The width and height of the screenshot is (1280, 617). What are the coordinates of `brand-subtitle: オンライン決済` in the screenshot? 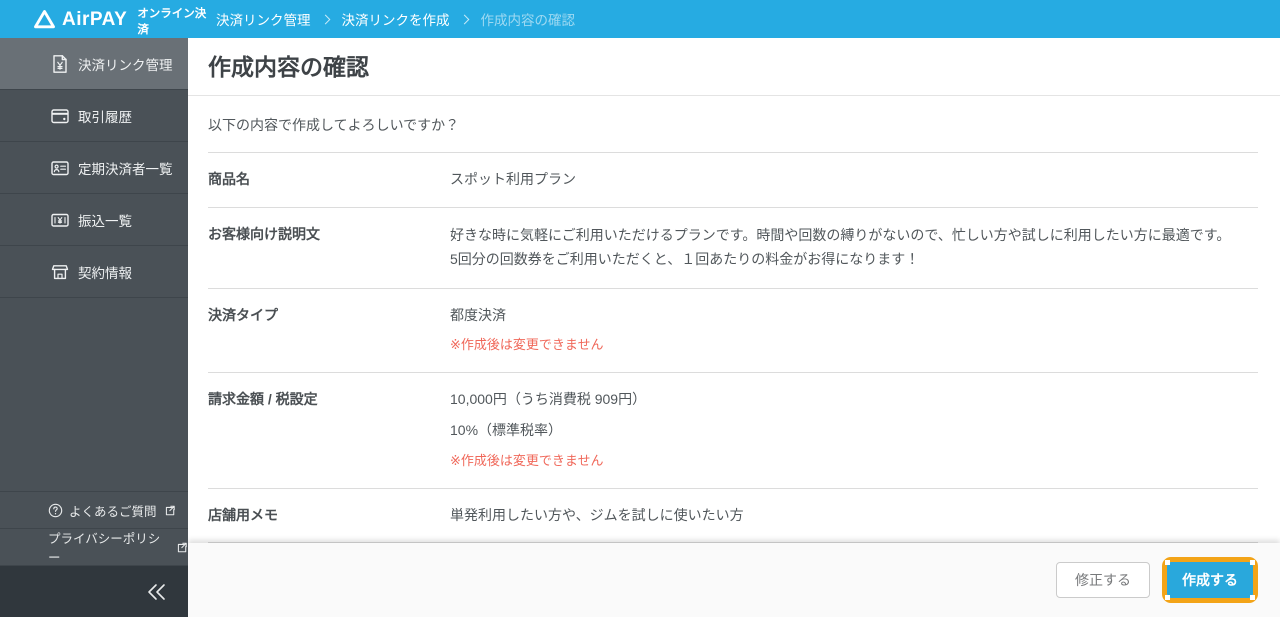 It's located at (172, 21).